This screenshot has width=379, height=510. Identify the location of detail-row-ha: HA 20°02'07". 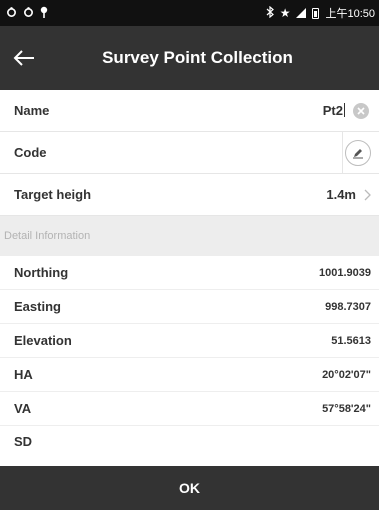
(189, 375).